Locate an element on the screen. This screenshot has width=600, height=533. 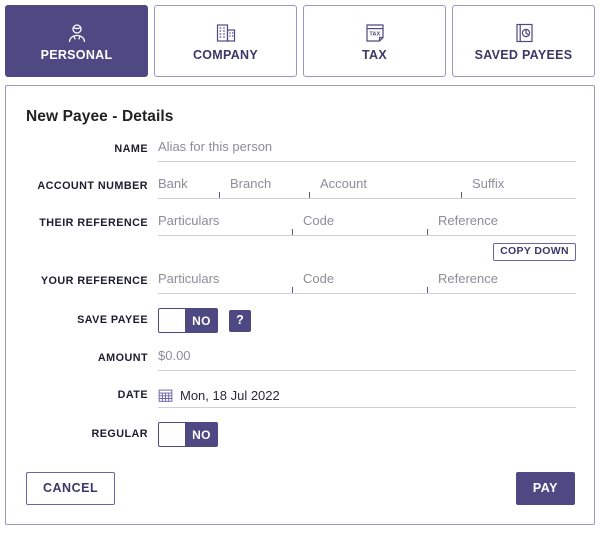
copy-down-button: COPY DOWN is located at coordinates (534, 252).